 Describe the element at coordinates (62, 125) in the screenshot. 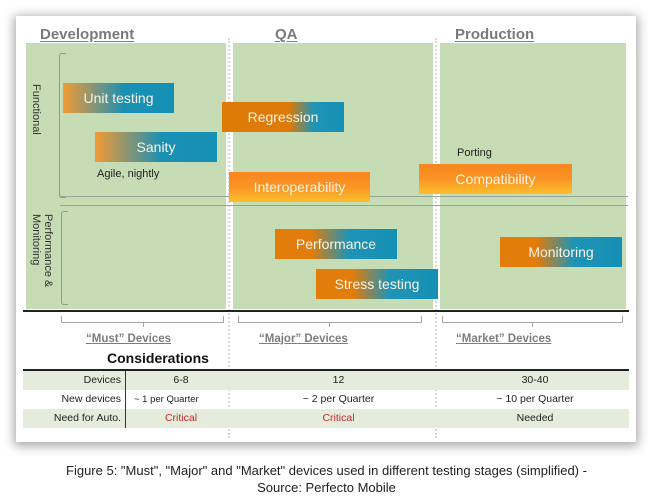

I see `functional-bracket` at that location.